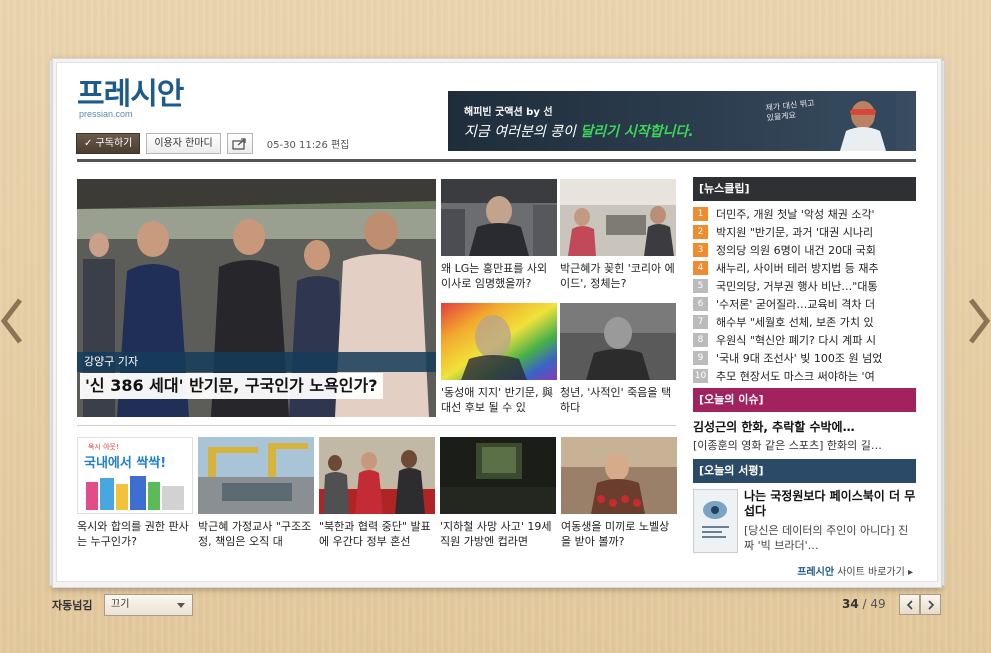 The width and height of the screenshot is (991, 653). What do you see at coordinates (499, 535) in the screenshot?
I see `bottom-caption-4: '지하철 사망 사고' 19세 직원 가방엔 컵라면` at bounding box center [499, 535].